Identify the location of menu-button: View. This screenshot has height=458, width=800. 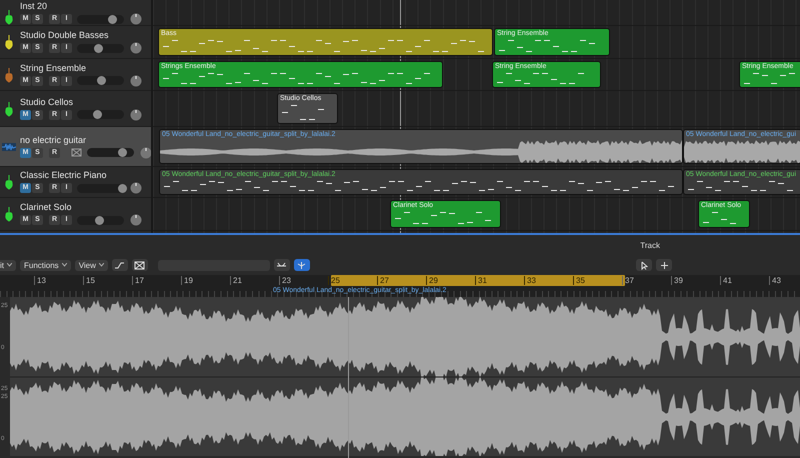
(91, 265).